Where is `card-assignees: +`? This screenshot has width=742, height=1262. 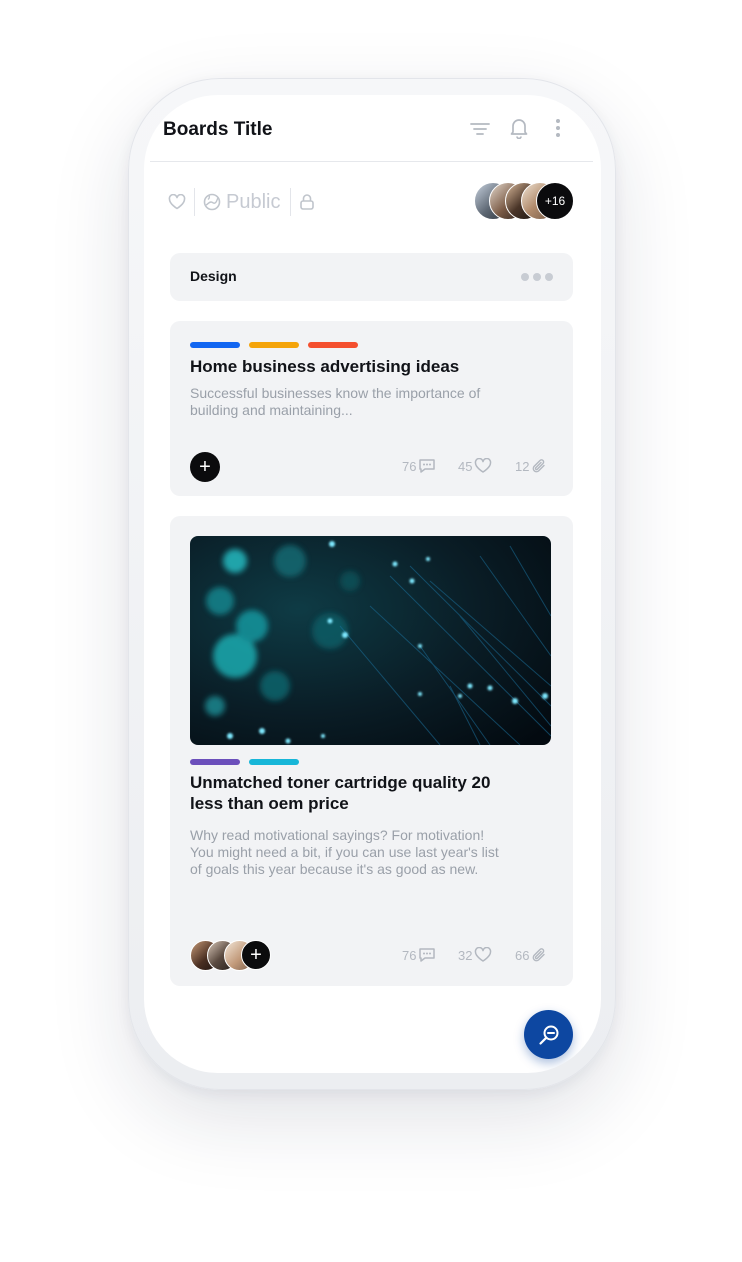
card-assignees: + is located at coordinates (235, 956).